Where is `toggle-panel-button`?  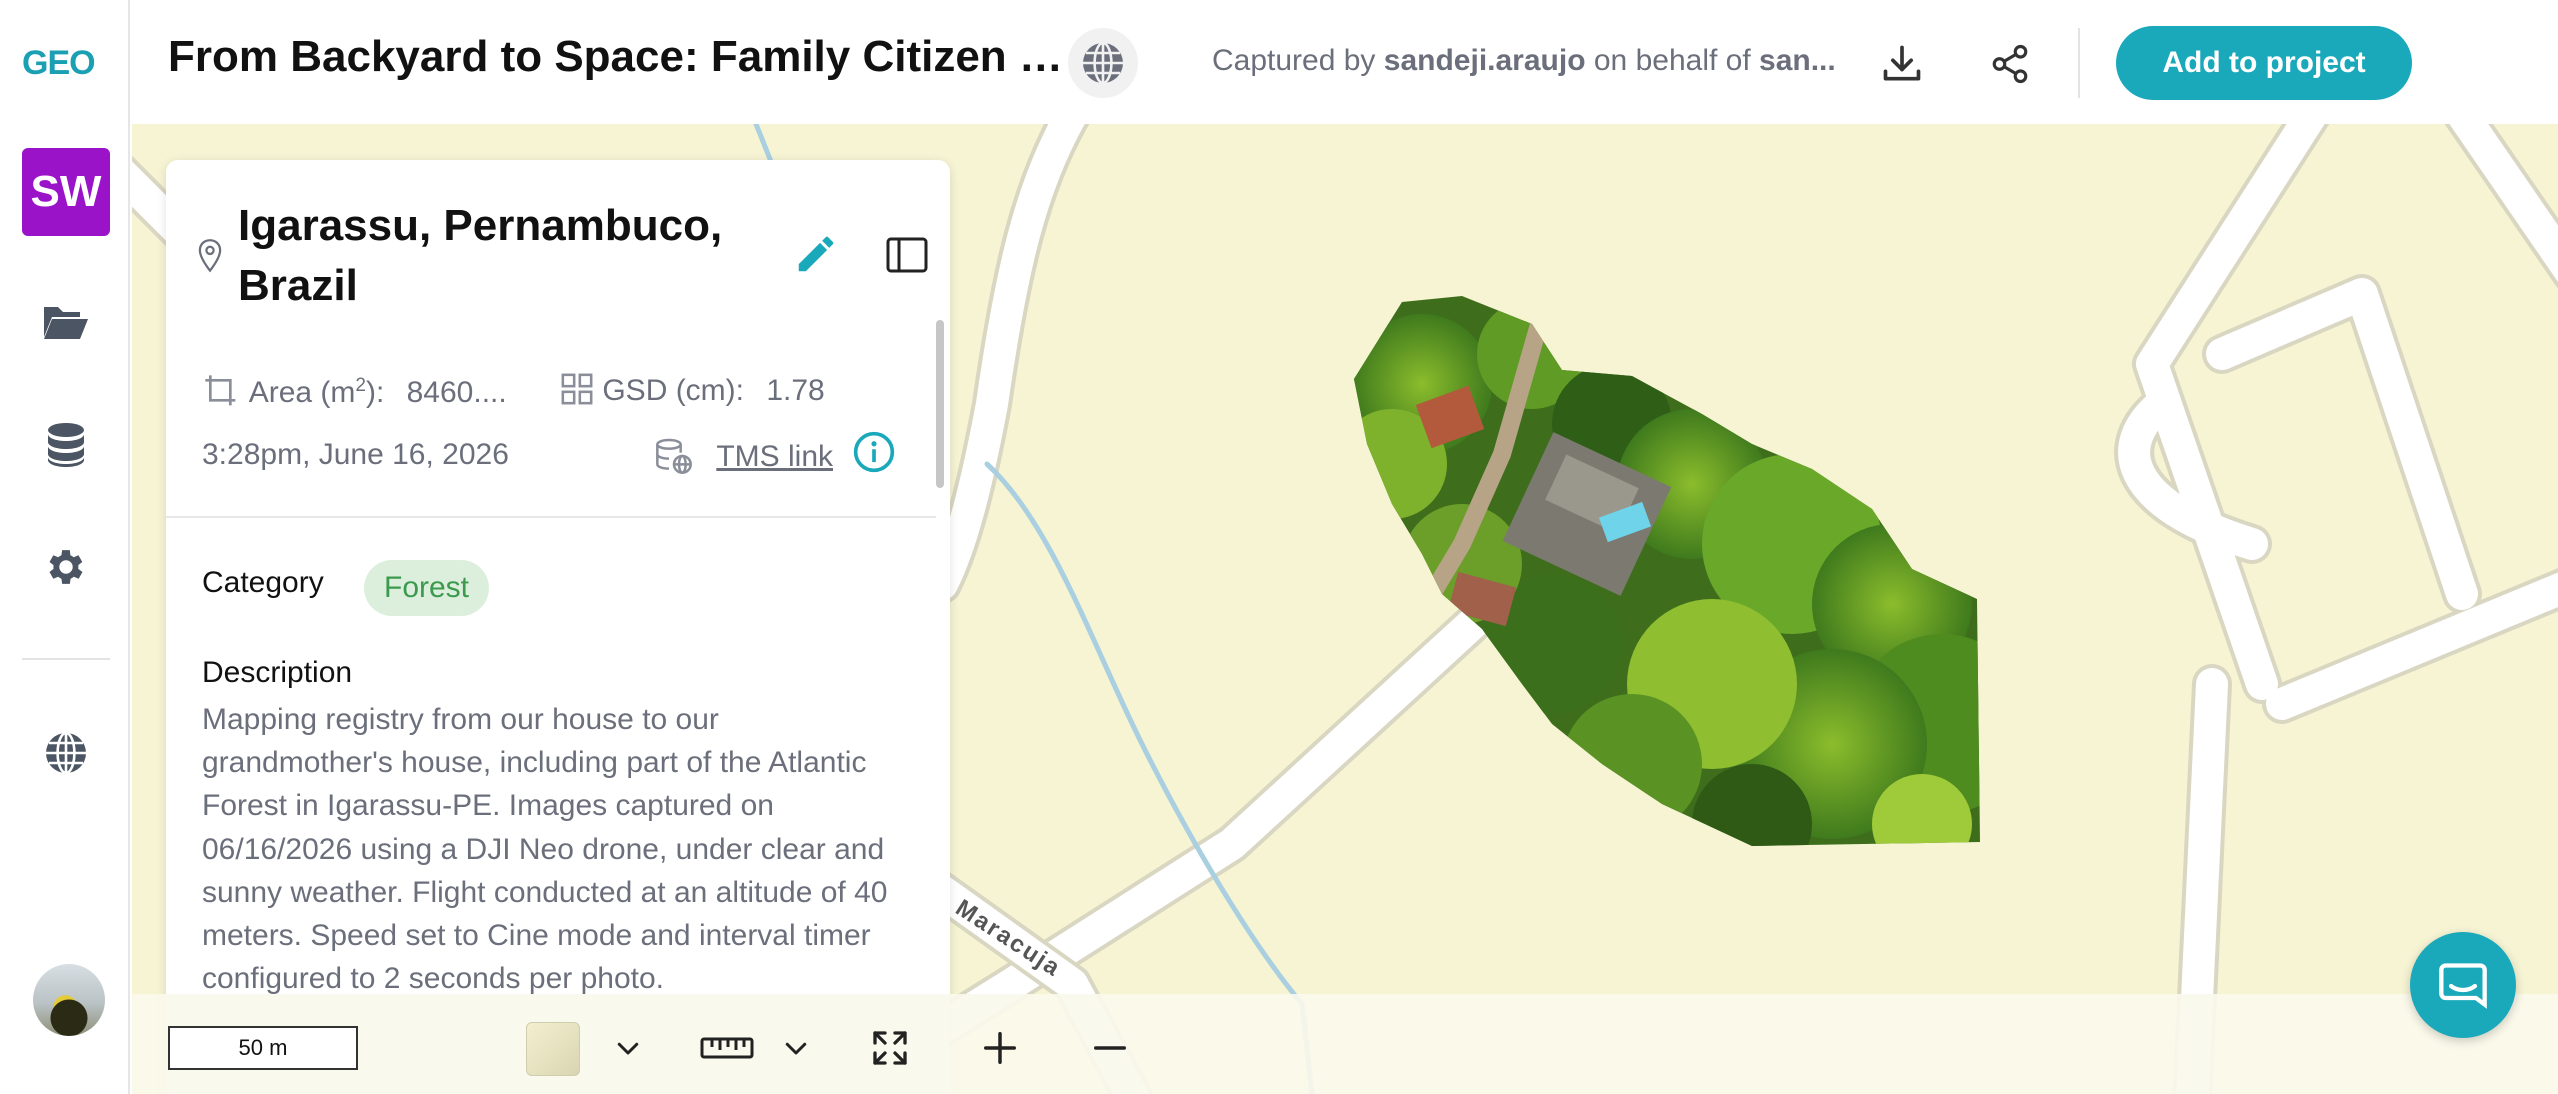
toggle-panel-button is located at coordinates (907, 255).